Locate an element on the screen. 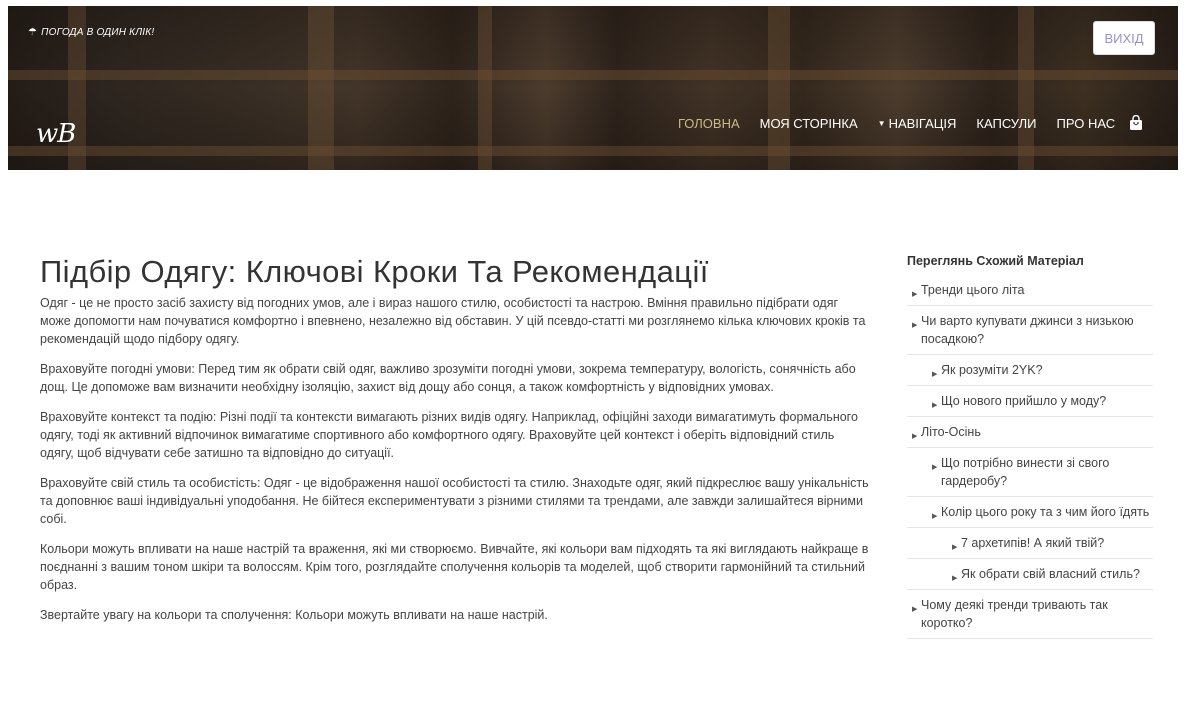 Image resolution: width=1186 pixels, height=709 pixels. related-link: ▶ Що потрібно винести зі свого гардеробу? is located at coordinates (1030, 472).